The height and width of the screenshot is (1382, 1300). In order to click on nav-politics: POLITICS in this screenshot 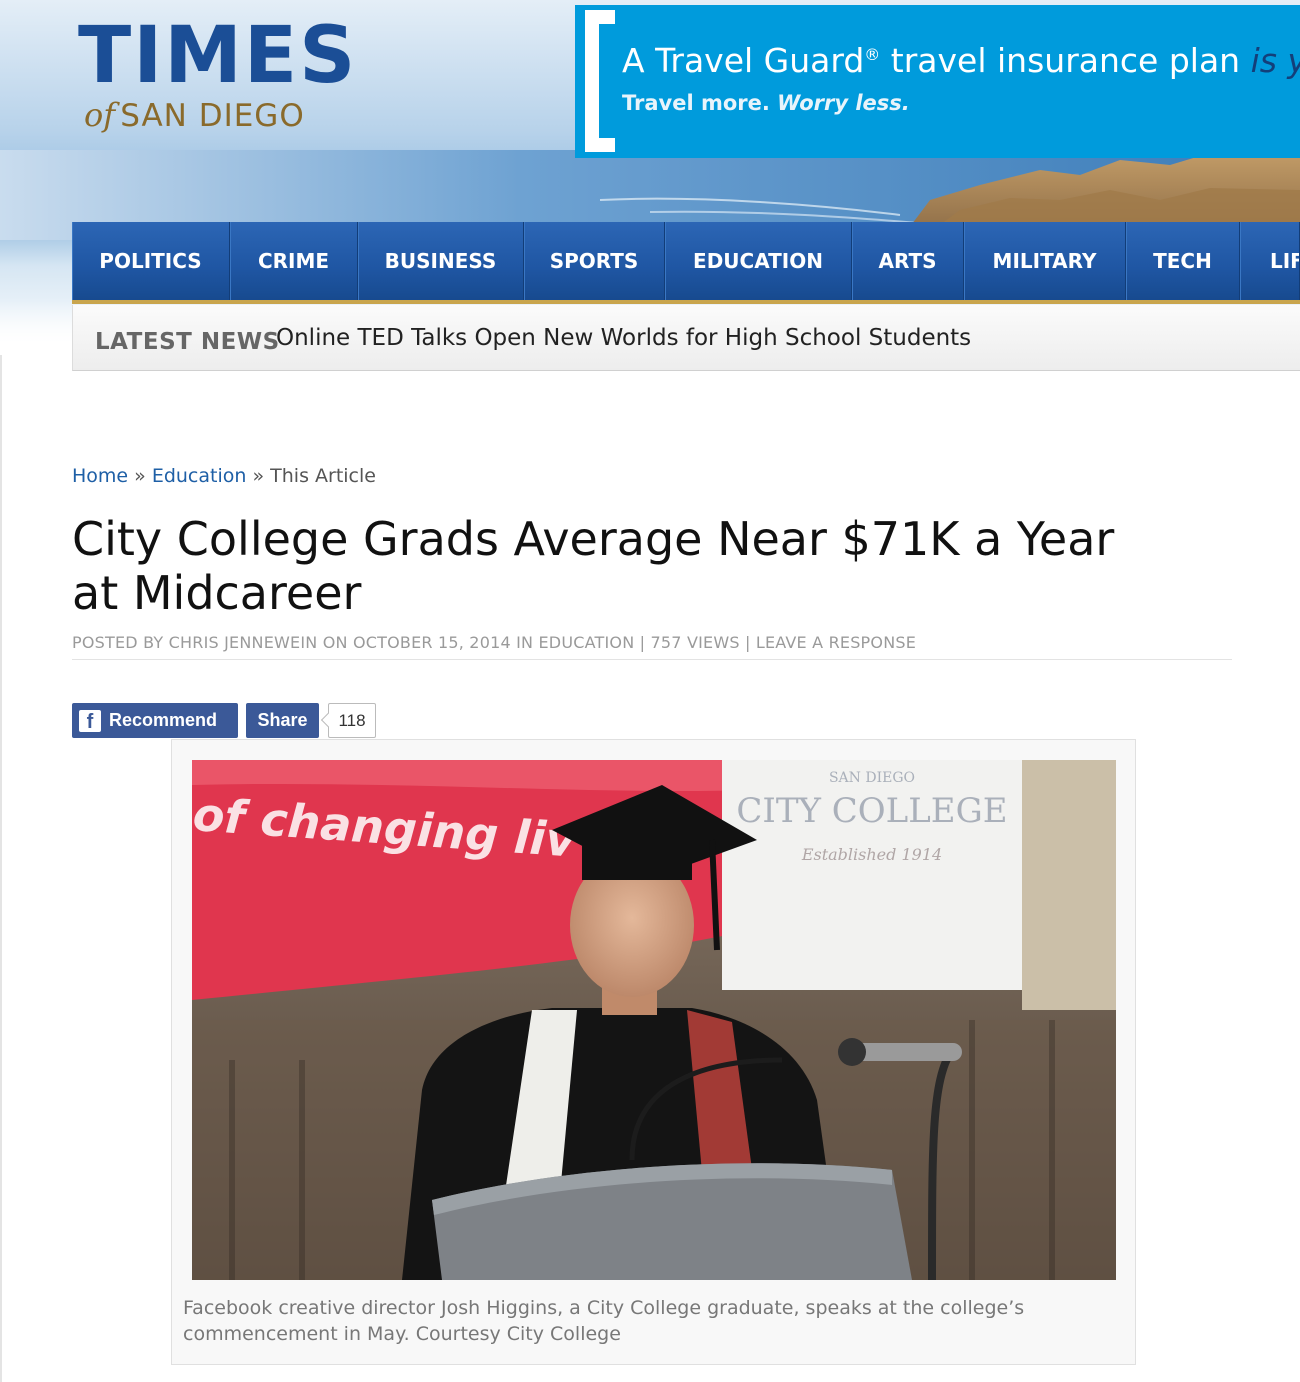, I will do `click(151, 261)`.